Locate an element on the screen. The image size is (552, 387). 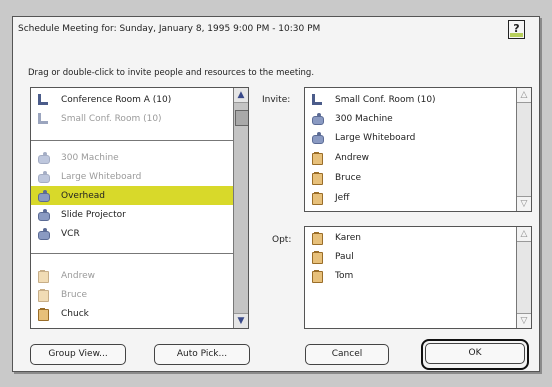
list-item-label: Jeff is located at coordinates (342, 197).